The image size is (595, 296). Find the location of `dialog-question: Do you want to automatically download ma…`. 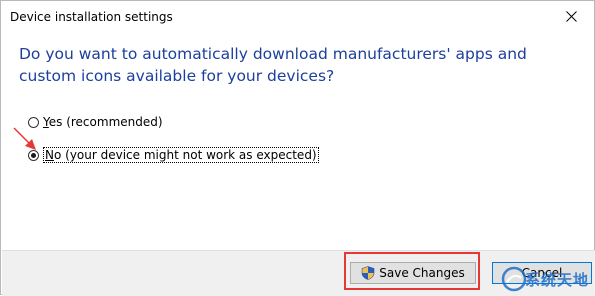

dialog-question: Do you want to automatically download ma… is located at coordinates (273, 65).